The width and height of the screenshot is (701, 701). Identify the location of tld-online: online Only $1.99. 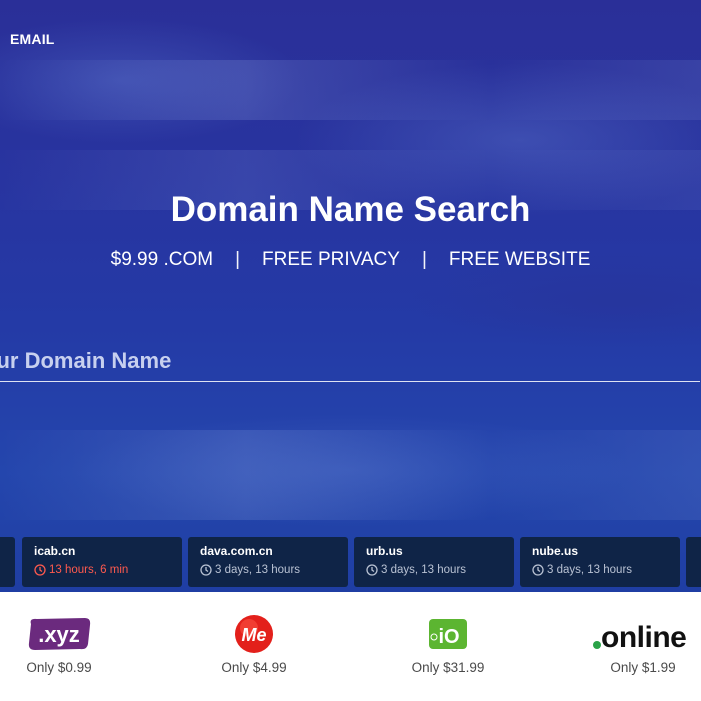
(632, 644).